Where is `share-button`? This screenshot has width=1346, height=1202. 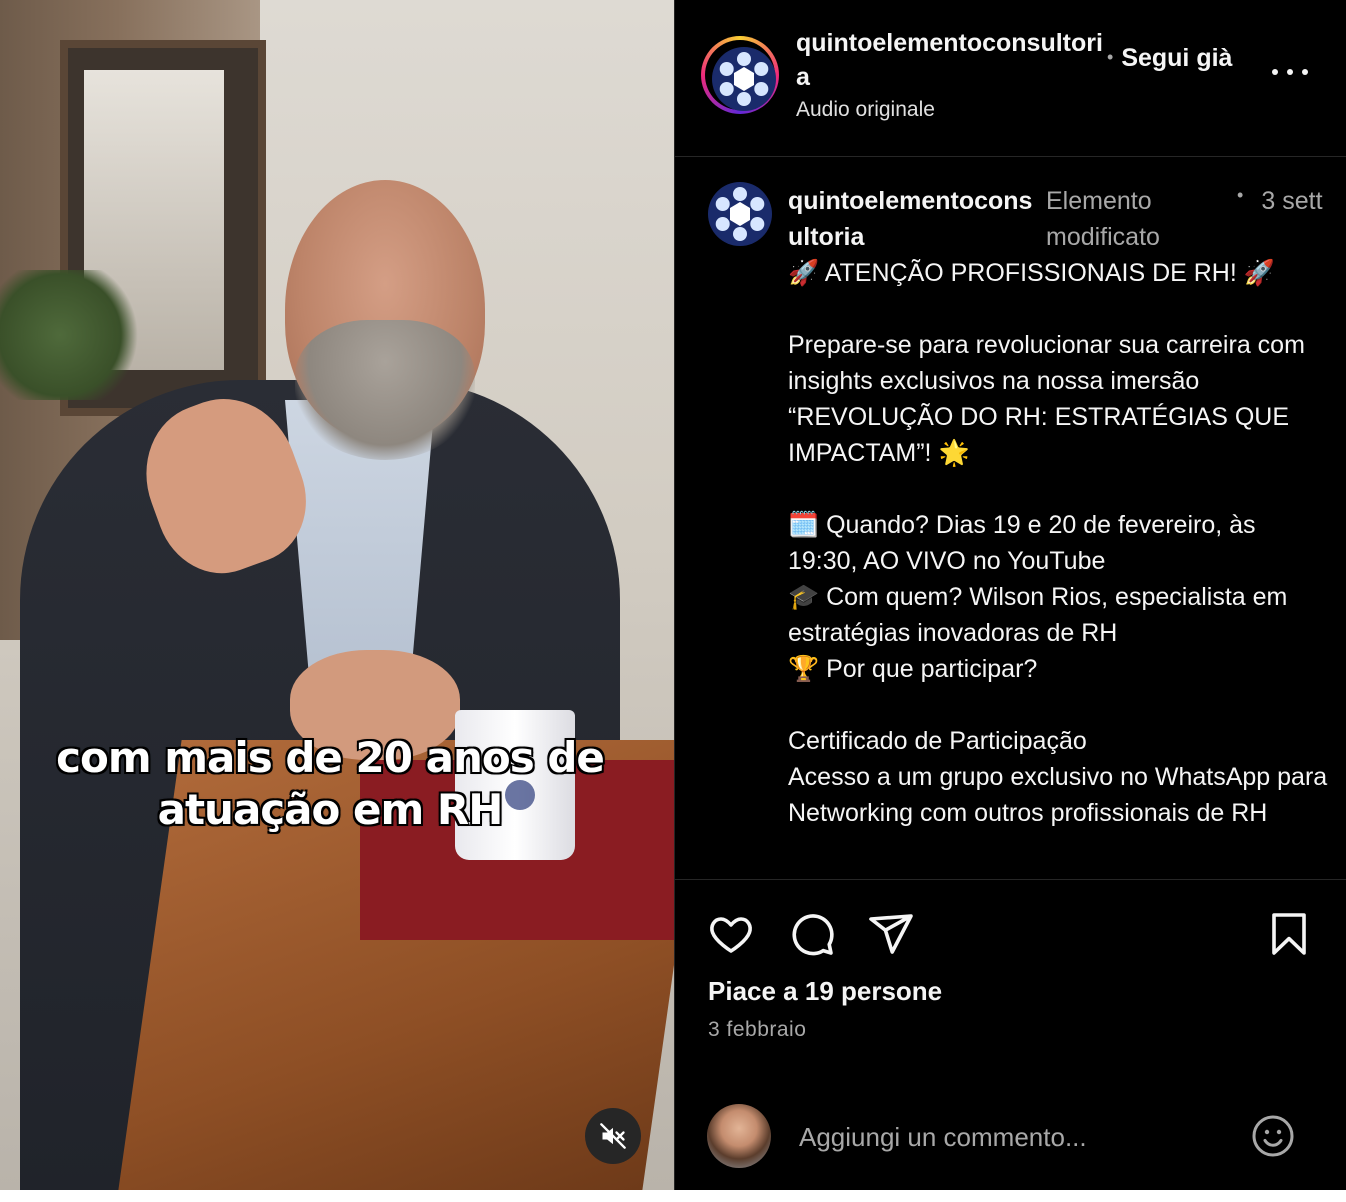 share-button is located at coordinates (891, 934).